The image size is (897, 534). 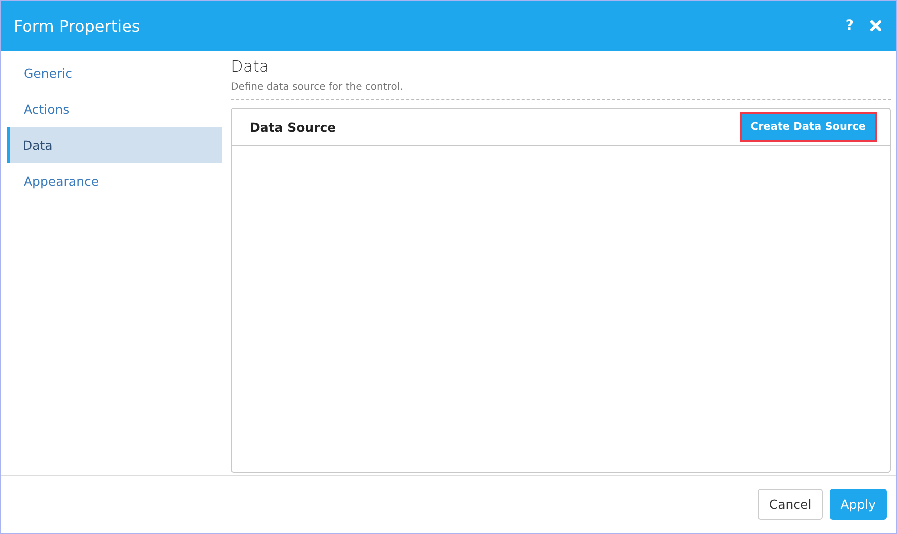 What do you see at coordinates (858, 504) in the screenshot?
I see `apply-button: Apply` at bounding box center [858, 504].